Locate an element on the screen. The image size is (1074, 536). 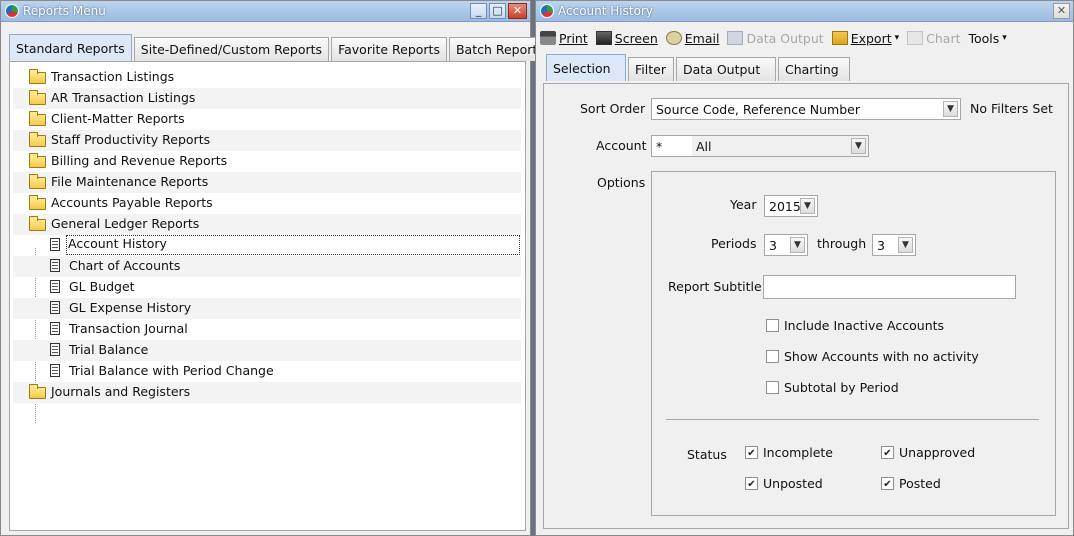
tree-item-label: AR Transaction Listings is located at coordinates (123, 97).